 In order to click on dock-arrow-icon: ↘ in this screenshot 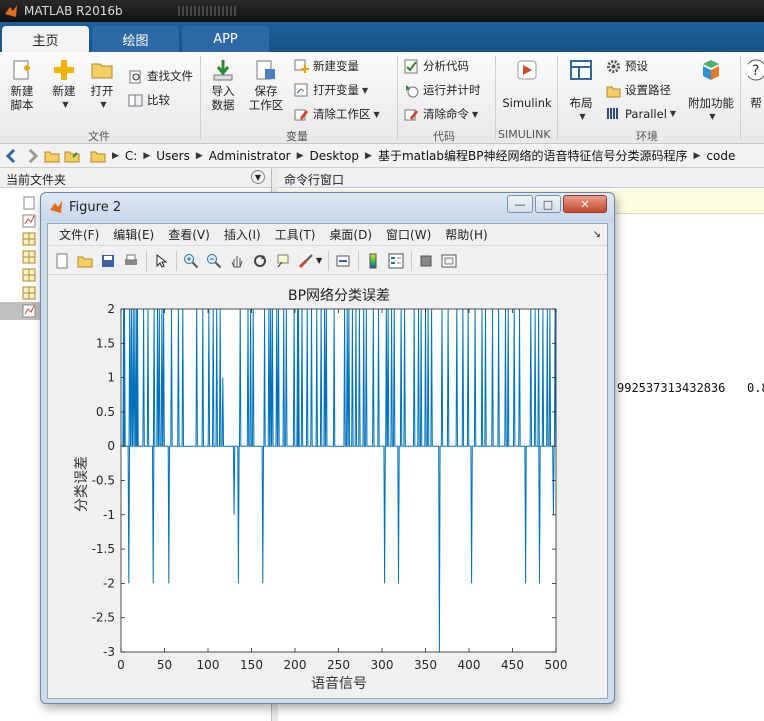, I will do `click(597, 234)`.